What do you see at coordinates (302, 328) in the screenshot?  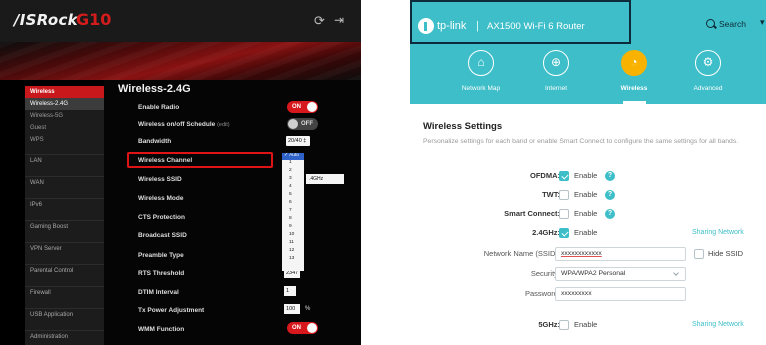 I see `wmm-toggle: ON` at bounding box center [302, 328].